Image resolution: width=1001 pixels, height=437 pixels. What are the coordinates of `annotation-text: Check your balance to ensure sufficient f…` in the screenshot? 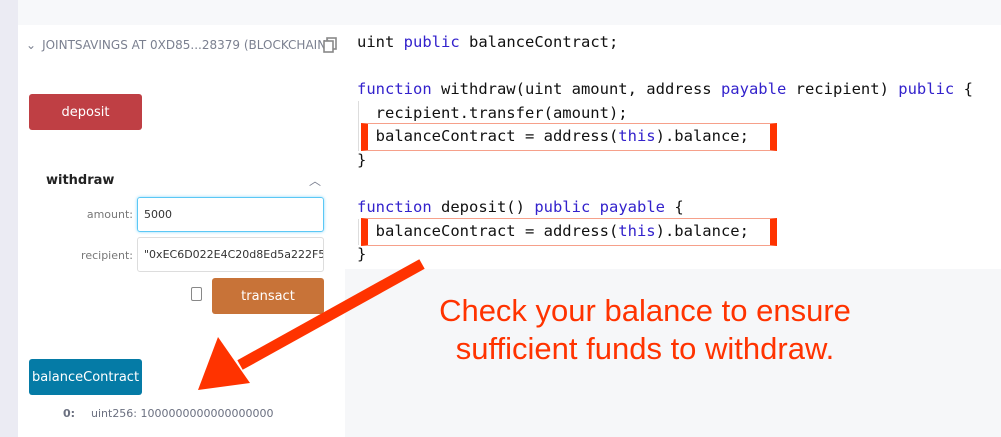 It's located at (645, 330).